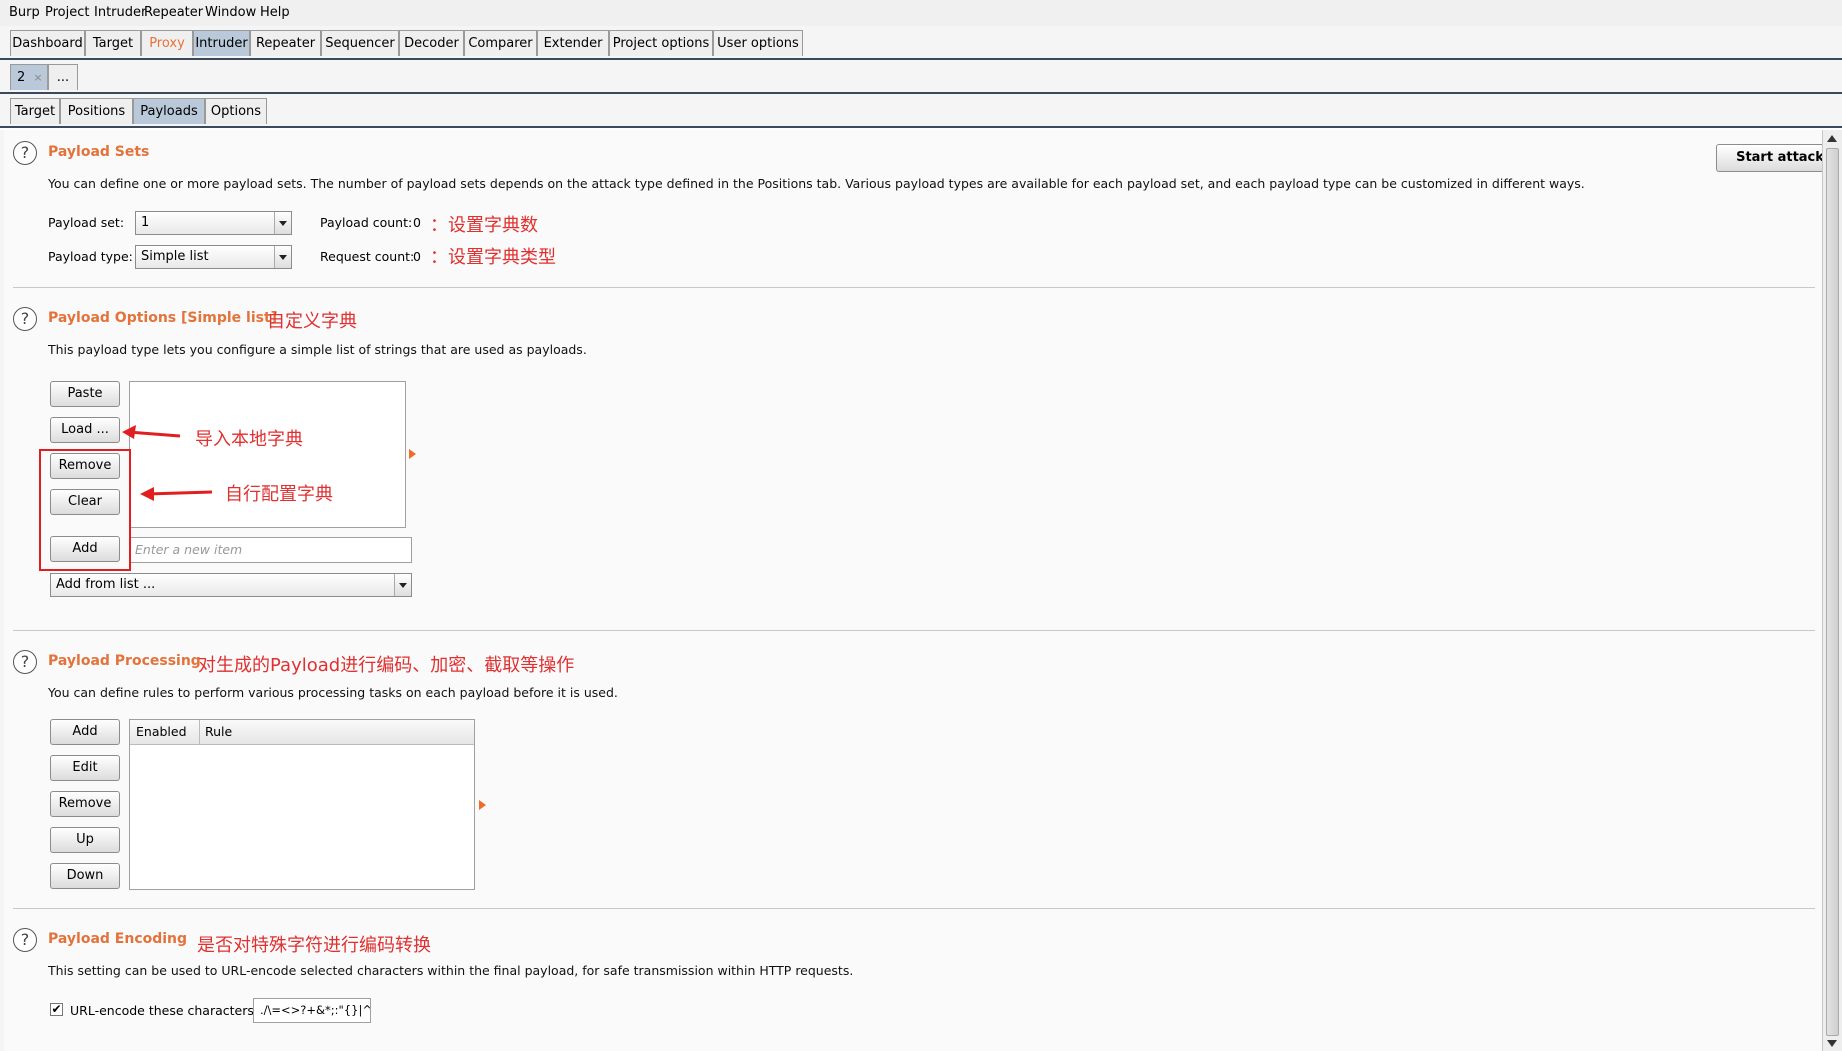  I want to click on subtab-payloads: Payloads, so click(169, 111).